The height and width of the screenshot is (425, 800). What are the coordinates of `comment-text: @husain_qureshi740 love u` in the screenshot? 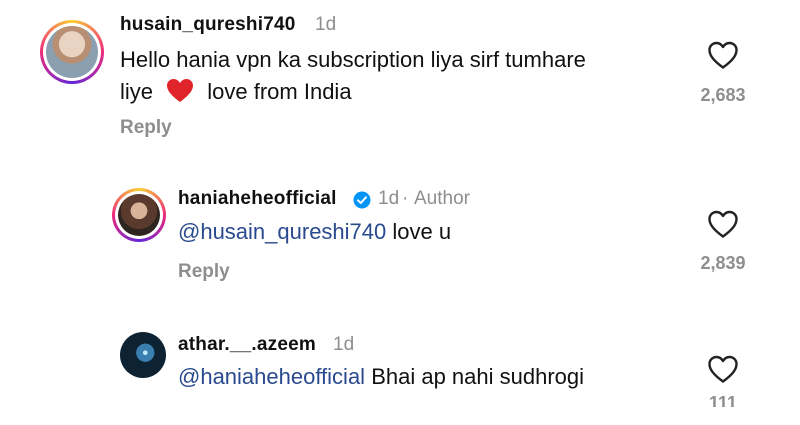 It's located at (315, 231).